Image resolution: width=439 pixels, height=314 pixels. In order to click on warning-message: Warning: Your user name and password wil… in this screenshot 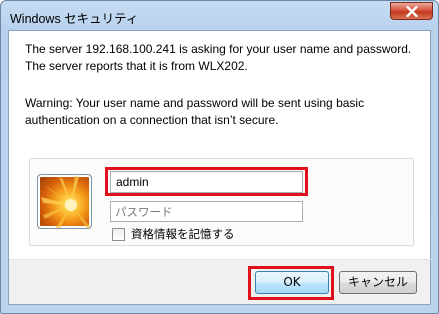, I will do `click(195, 111)`.